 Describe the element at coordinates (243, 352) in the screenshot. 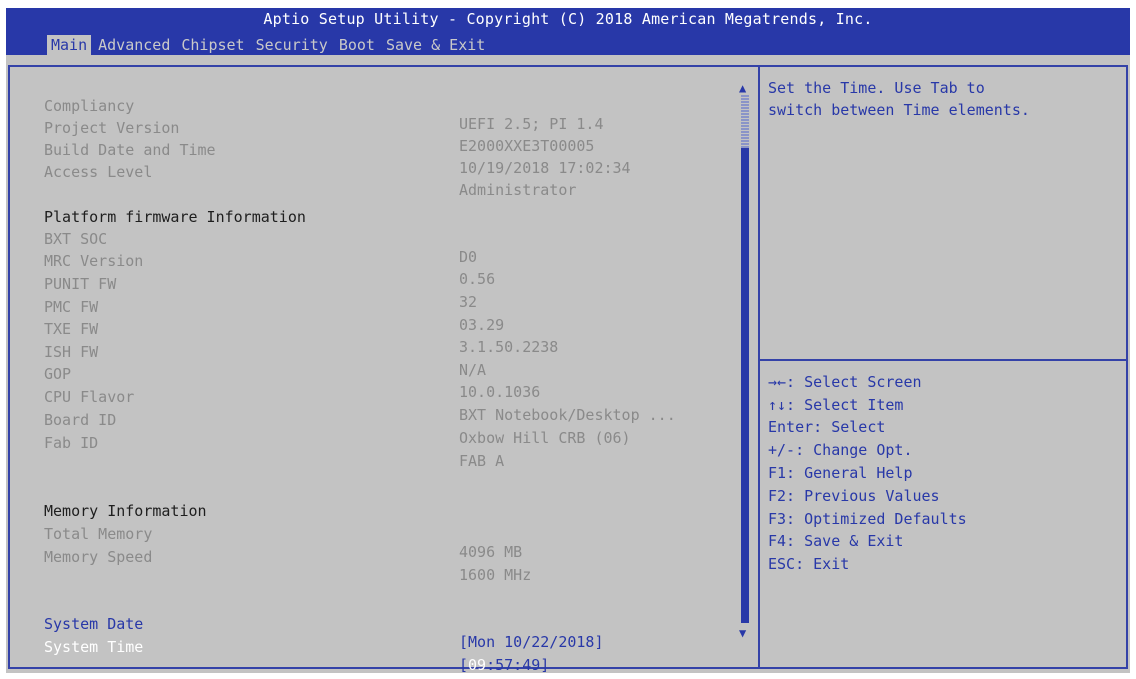

I see `ish-fw-row: ISH FW N/A` at that location.